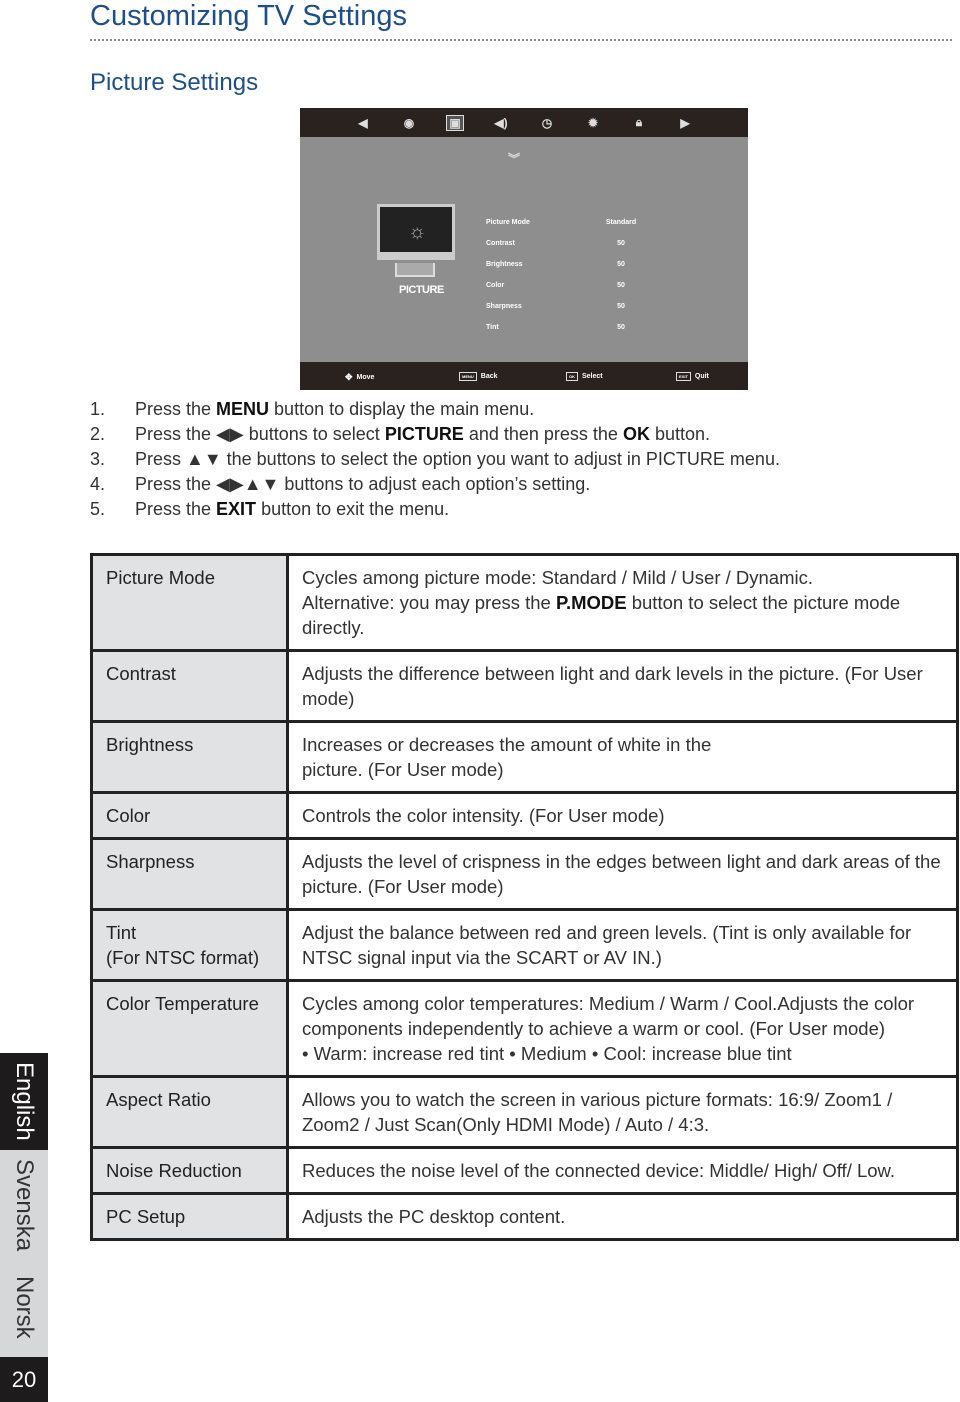 Image resolution: width=960 pixels, height=1402 pixels. I want to click on menu-label: Color, so click(495, 285).